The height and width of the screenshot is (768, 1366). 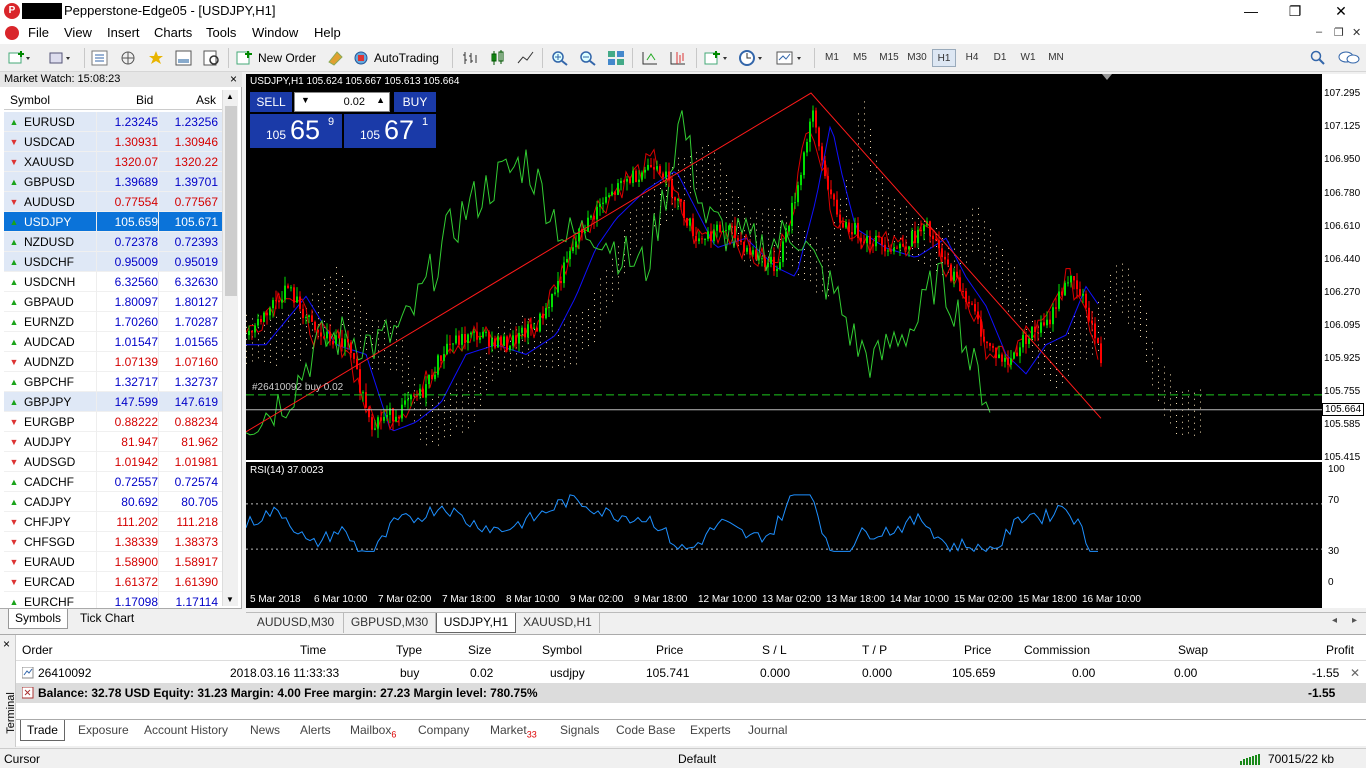 What do you see at coordinates (186, 730) in the screenshot?
I see `tab-account-history: Account History` at bounding box center [186, 730].